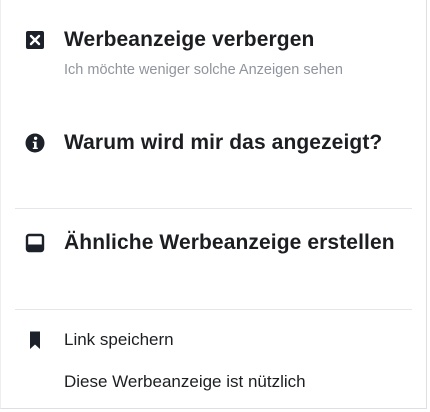 Image resolution: width=430 pixels, height=412 pixels. What do you see at coordinates (223, 142) in the screenshot?
I see `why-shown-title: Warum wird mir das angezeigt?` at bounding box center [223, 142].